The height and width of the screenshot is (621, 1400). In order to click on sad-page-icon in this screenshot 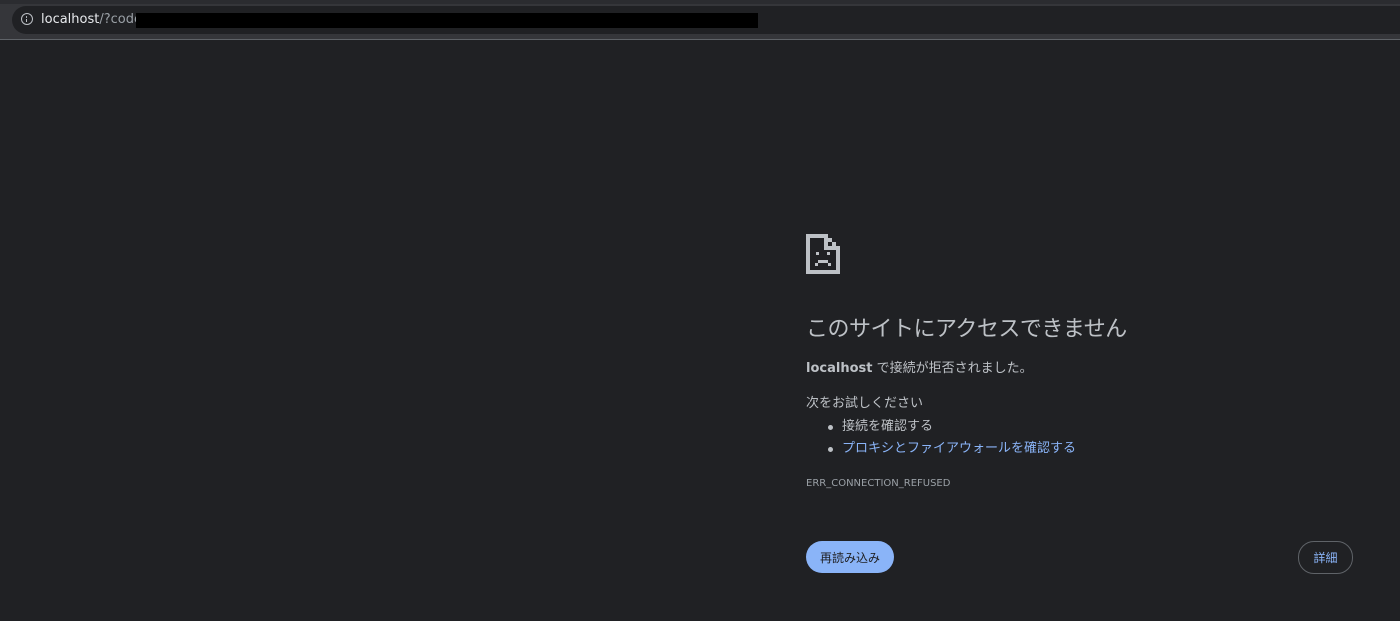, I will do `click(823, 254)`.